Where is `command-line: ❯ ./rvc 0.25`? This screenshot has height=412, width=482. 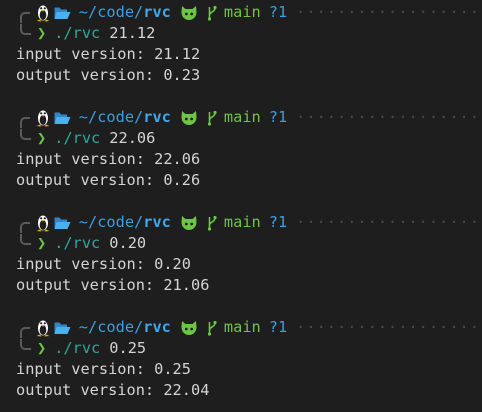
command-line: ❯ ./rvc 0.25 is located at coordinates (241, 348).